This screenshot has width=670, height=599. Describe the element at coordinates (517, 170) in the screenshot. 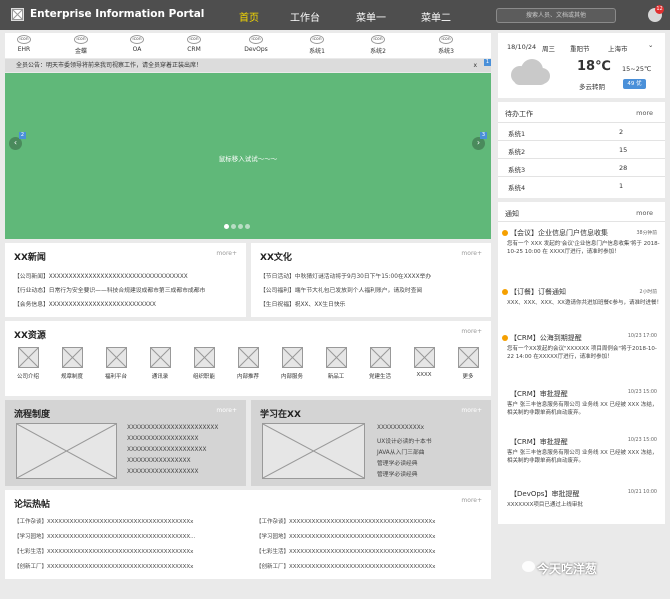

I see `todo-system: 系统3` at that location.